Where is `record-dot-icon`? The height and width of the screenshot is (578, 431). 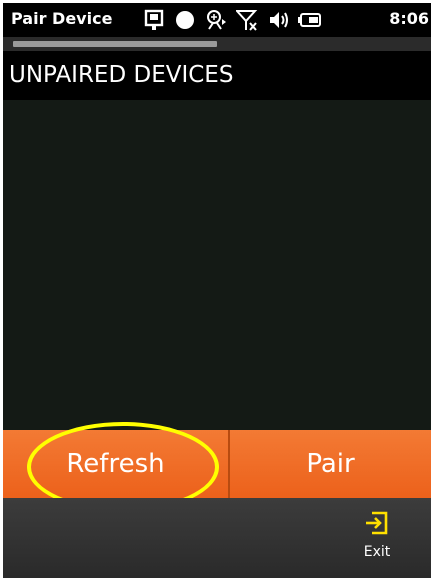 record-dot-icon is located at coordinates (185, 20).